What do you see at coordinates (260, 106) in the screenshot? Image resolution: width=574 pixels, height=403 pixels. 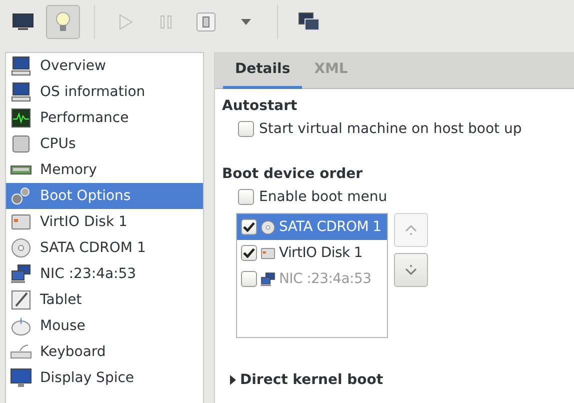 I see `section-heading: Autostart` at bounding box center [260, 106].